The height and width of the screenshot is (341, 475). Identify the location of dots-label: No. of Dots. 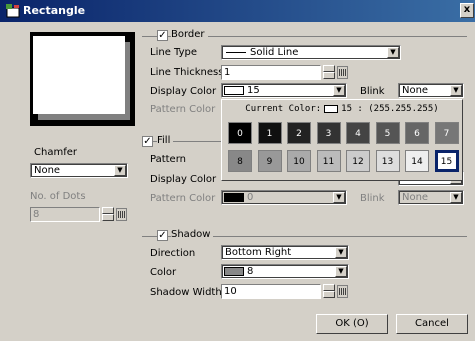
(58, 196).